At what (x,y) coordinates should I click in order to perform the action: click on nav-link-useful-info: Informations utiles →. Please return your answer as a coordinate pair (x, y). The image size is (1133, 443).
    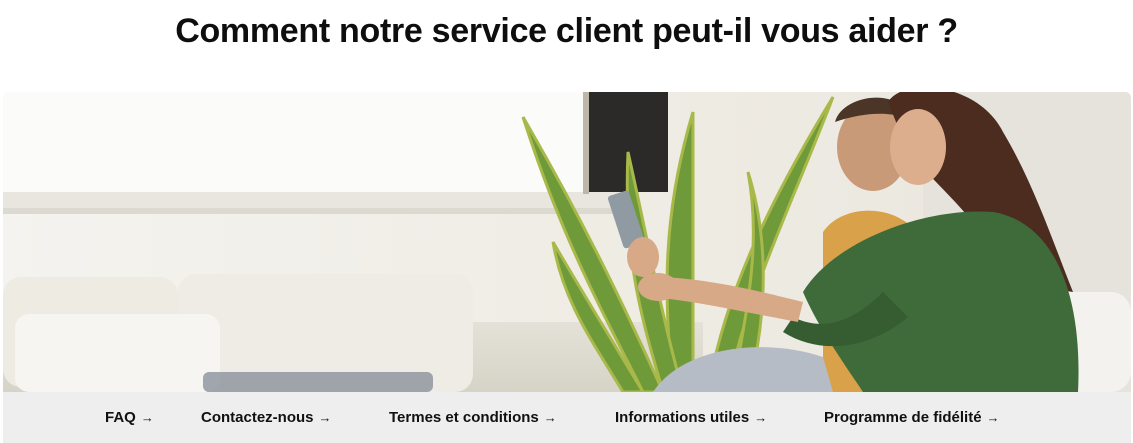
    Looking at the image, I should click on (691, 417).